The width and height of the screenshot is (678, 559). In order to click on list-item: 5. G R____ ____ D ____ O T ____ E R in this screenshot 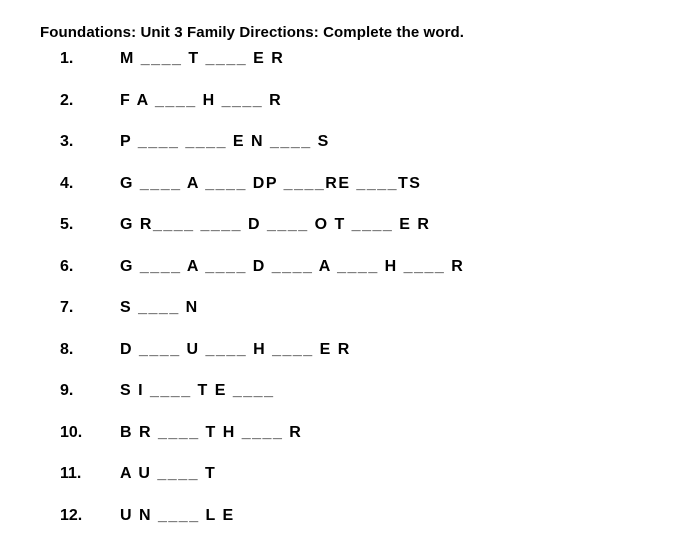, I will do `click(339, 228)`.